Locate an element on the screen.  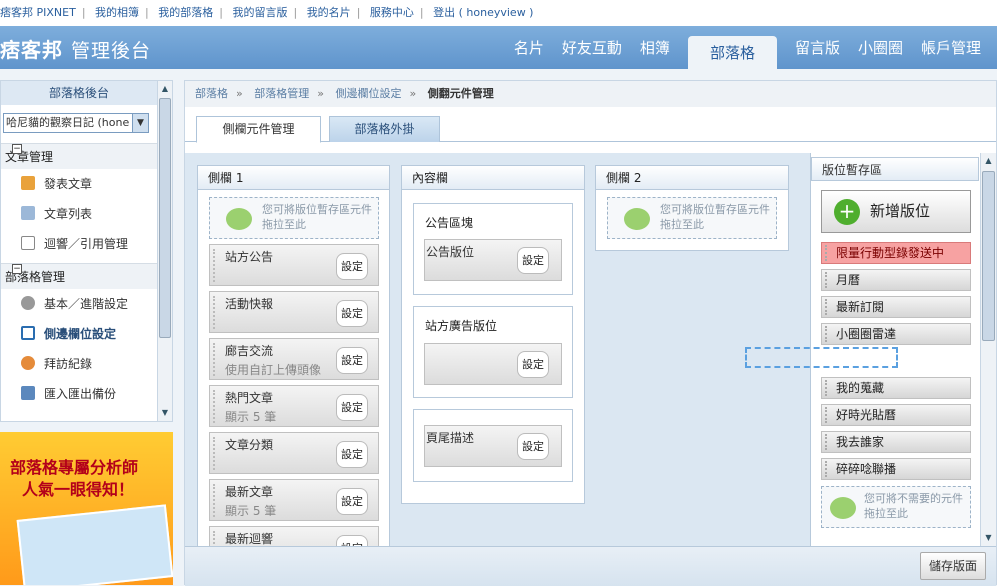
my-guestbook-link: 我的留言版 is located at coordinates (259, 12).